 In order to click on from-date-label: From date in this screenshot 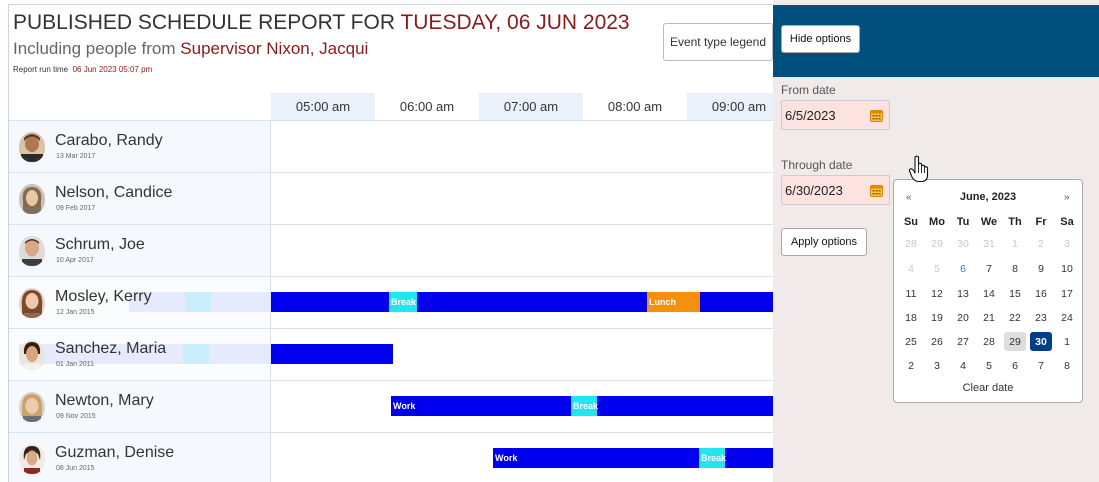, I will do `click(808, 90)`.